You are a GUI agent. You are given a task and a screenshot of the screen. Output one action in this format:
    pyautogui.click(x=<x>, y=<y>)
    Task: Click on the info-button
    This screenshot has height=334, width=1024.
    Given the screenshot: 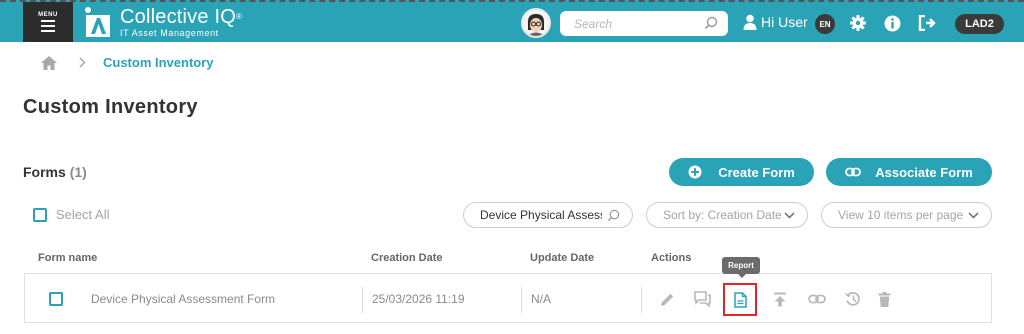 What is the action you would take?
    pyautogui.click(x=892, y=23)
    